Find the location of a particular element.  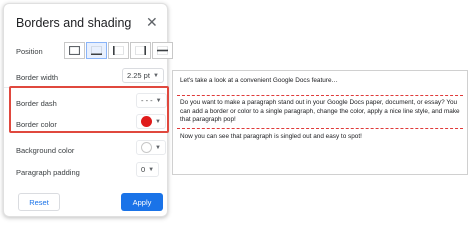

dialog-title: Borders and shading is located at coordinates (74, 23).